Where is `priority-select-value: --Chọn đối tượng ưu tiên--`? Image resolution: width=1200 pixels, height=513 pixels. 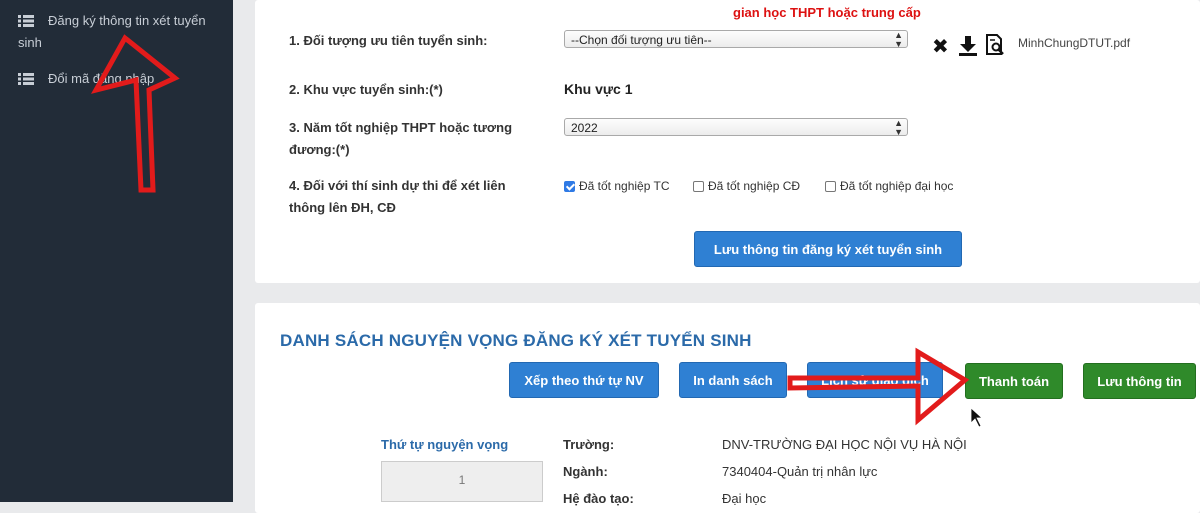 priority-select-value: --Chọn đối tượng ưu tiên-- is located at coordinates (641, 40).